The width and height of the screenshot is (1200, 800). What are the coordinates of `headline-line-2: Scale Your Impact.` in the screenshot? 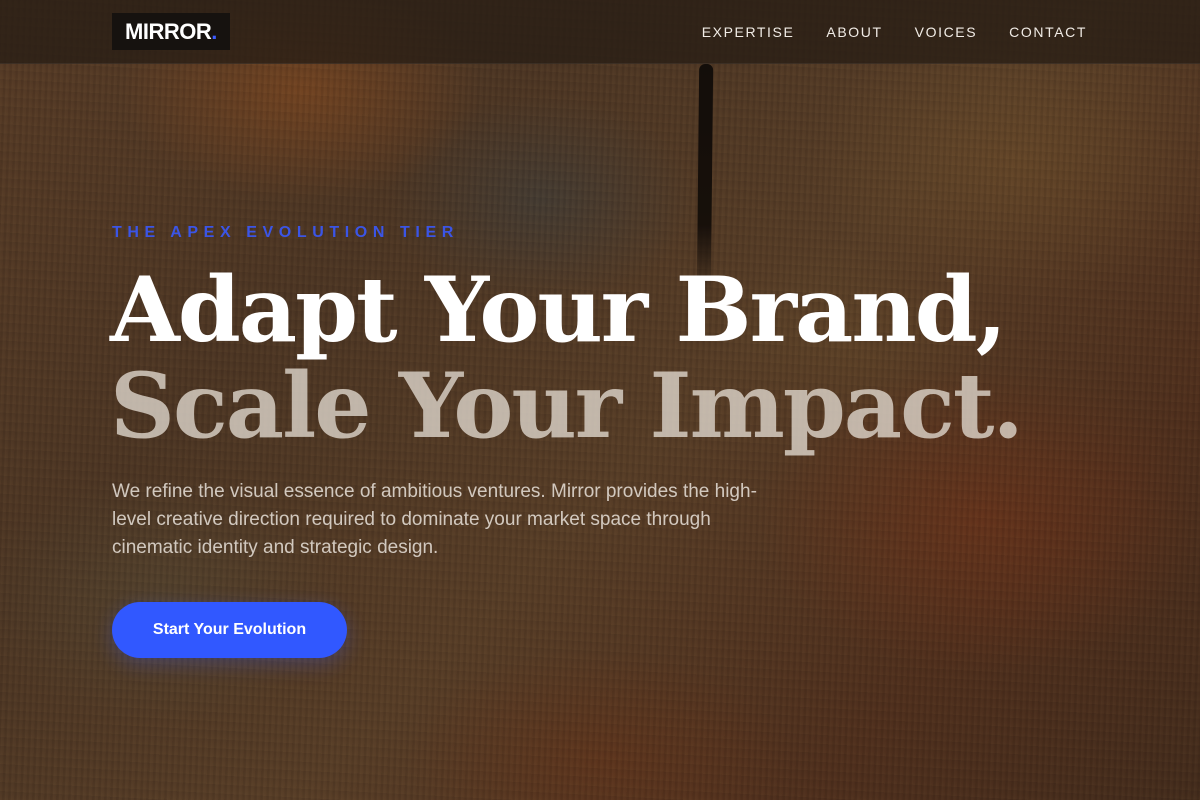 It's located at (567, 406).